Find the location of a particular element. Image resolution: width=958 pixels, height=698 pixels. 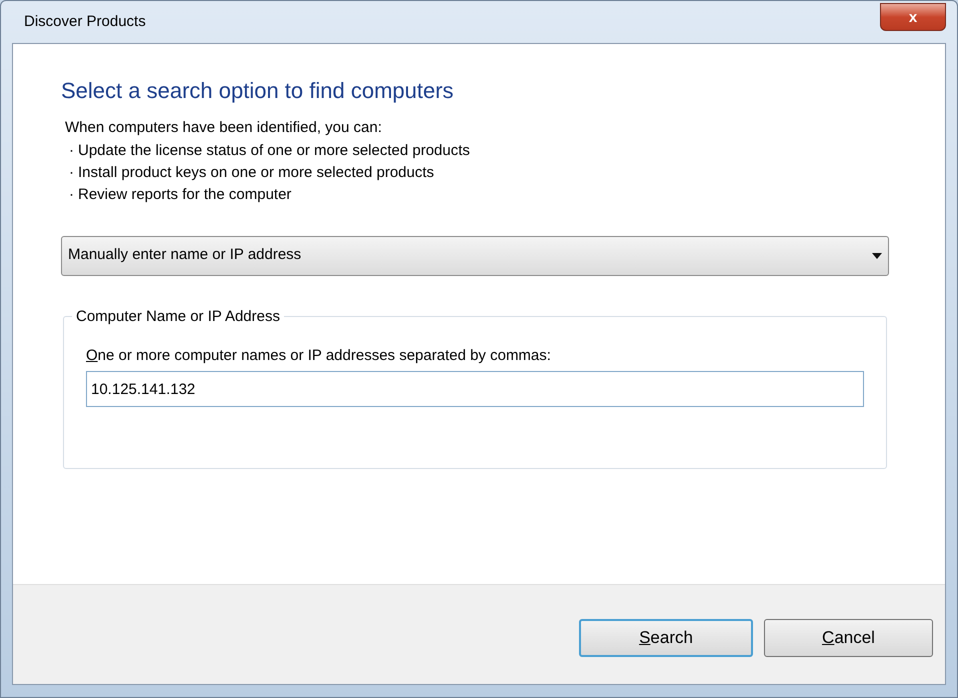

dialog-button: Search is located at coordinates (666, 637).